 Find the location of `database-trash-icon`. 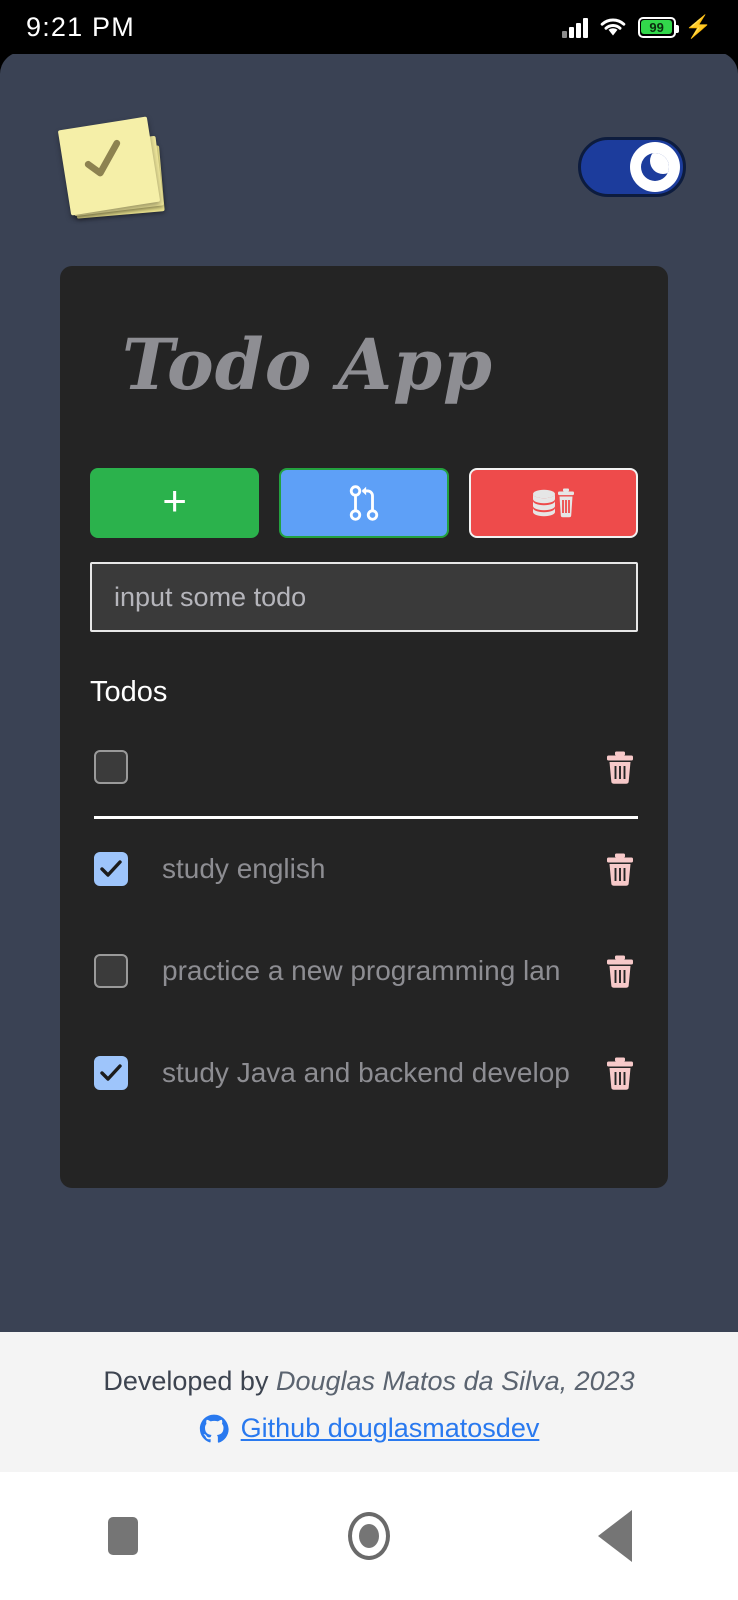

database-trash-icon is located at coordinates (554, 503).